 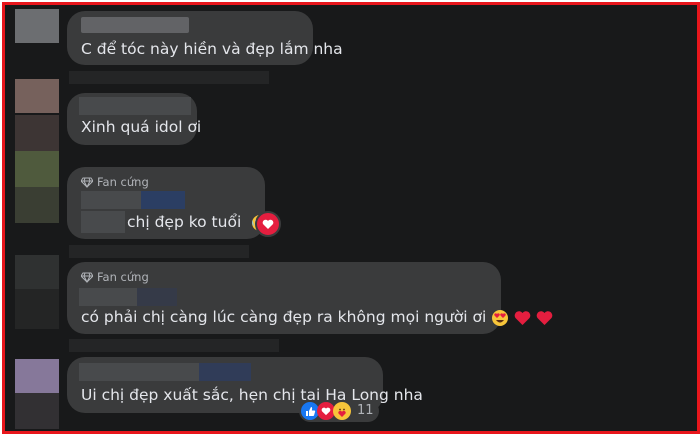 I want to click on reaction-summary: 11, so click(x=339, y=411).